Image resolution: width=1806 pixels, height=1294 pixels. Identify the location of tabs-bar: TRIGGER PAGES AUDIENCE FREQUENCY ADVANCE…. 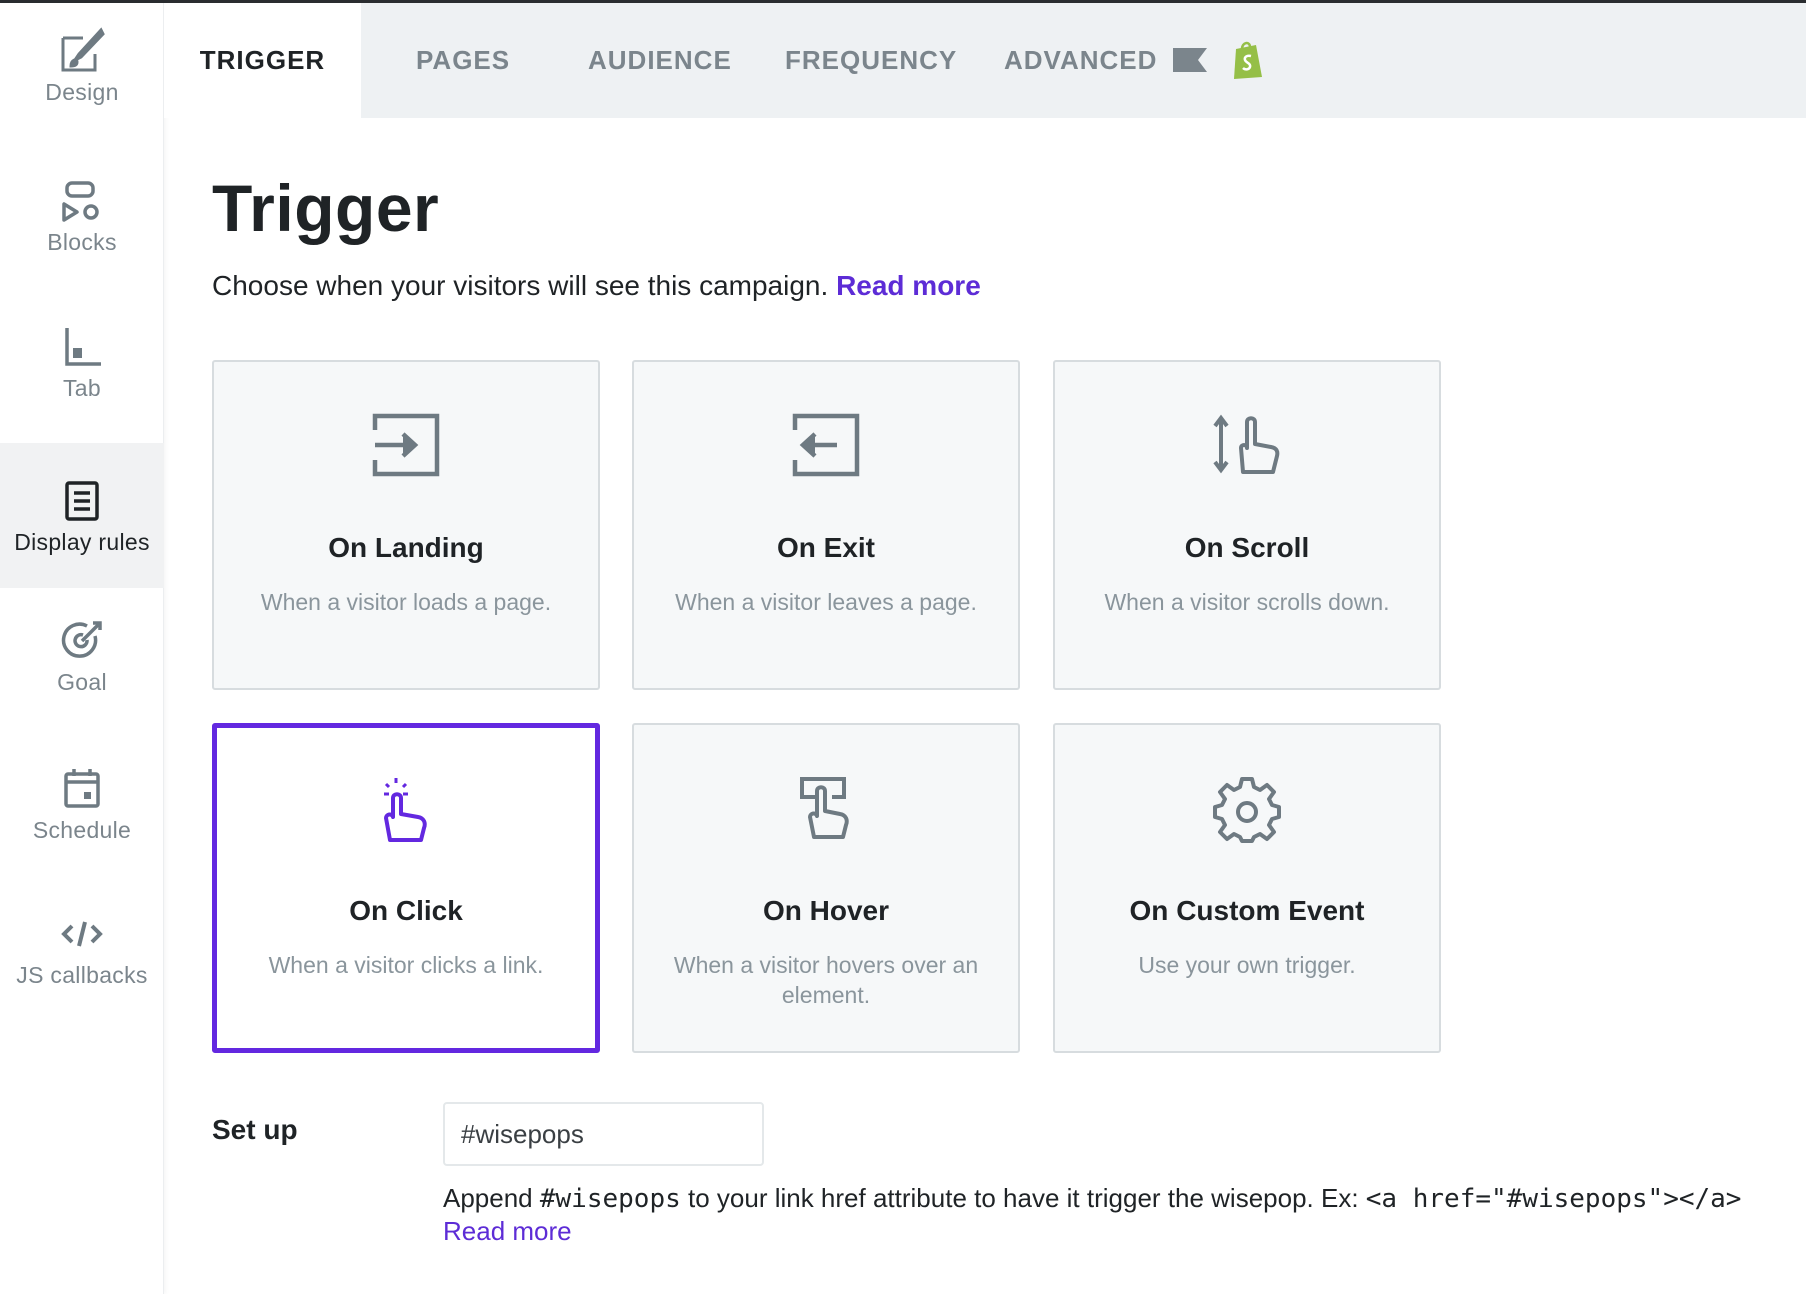
(985, 60).